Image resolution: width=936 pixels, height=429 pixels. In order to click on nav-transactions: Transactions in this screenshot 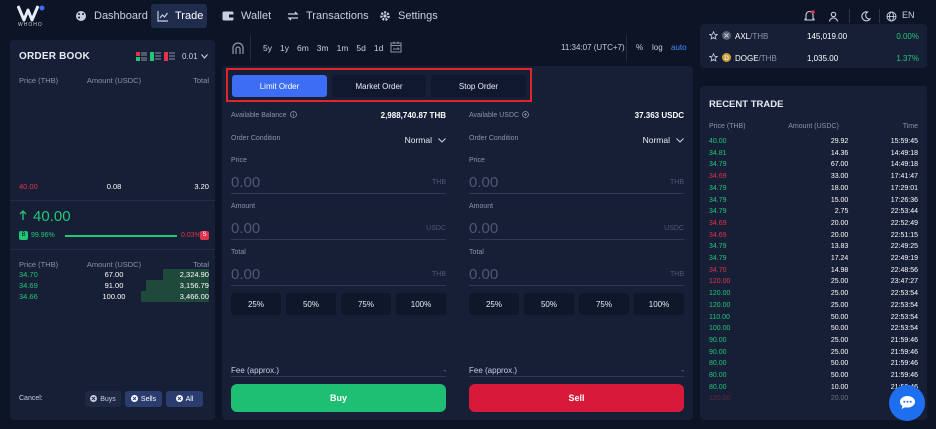, I will do `click(327, 16)`.